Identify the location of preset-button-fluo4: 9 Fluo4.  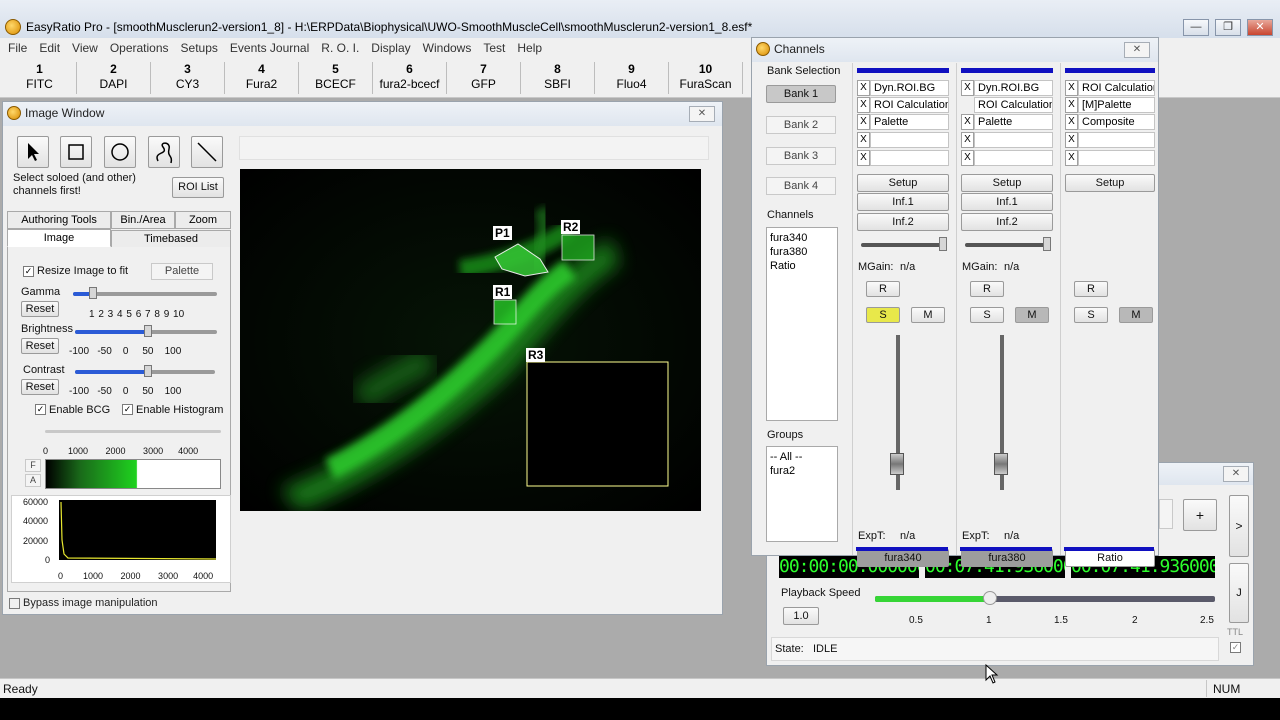
(632, 78).